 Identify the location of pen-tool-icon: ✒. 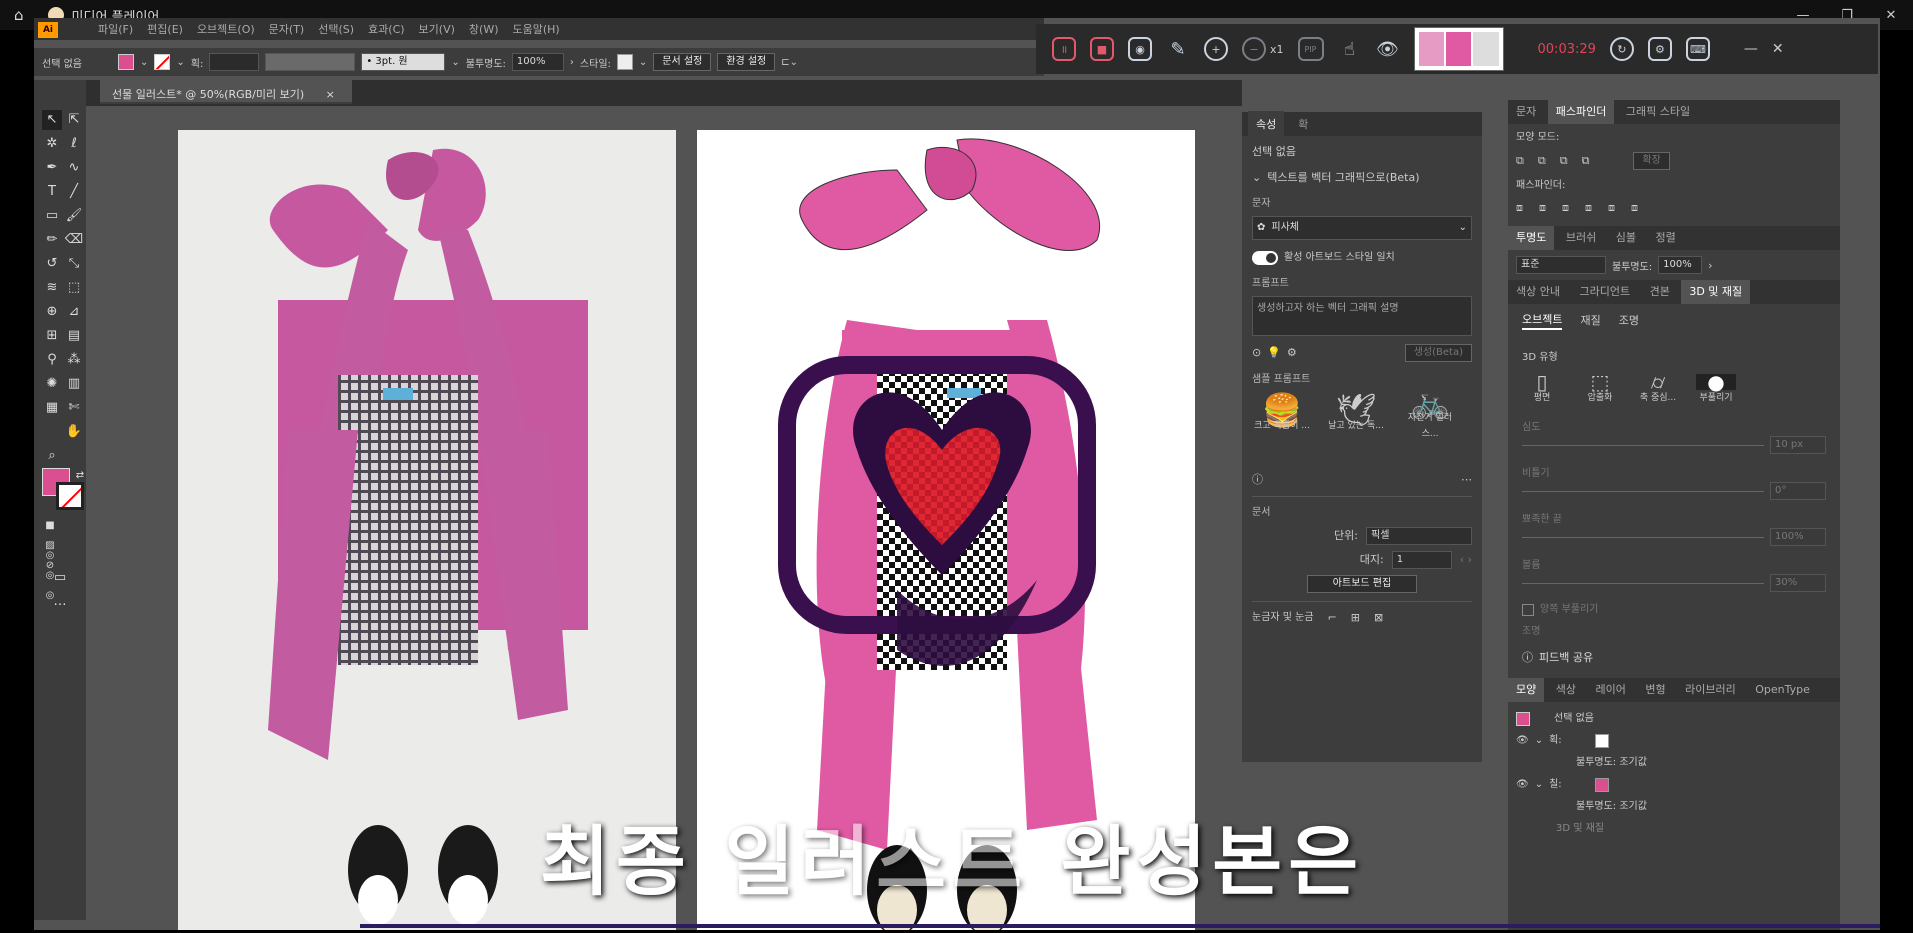
(52, 168).